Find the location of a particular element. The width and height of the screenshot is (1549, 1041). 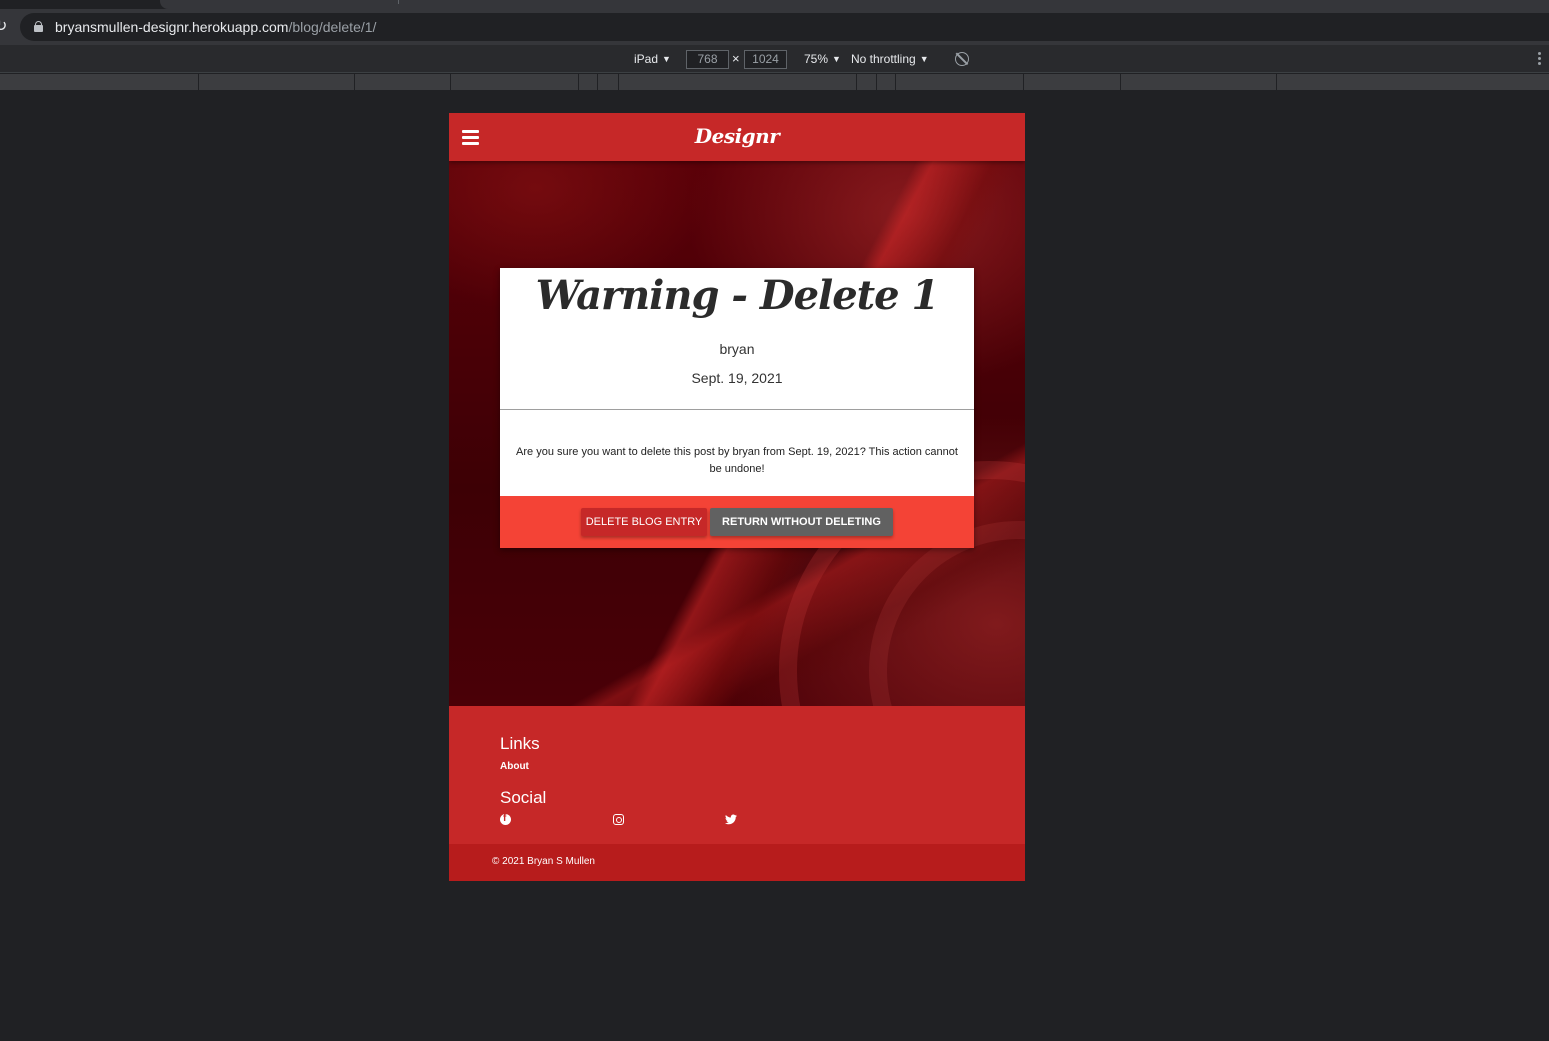

lock-icon is located at coordinates (38, 26).